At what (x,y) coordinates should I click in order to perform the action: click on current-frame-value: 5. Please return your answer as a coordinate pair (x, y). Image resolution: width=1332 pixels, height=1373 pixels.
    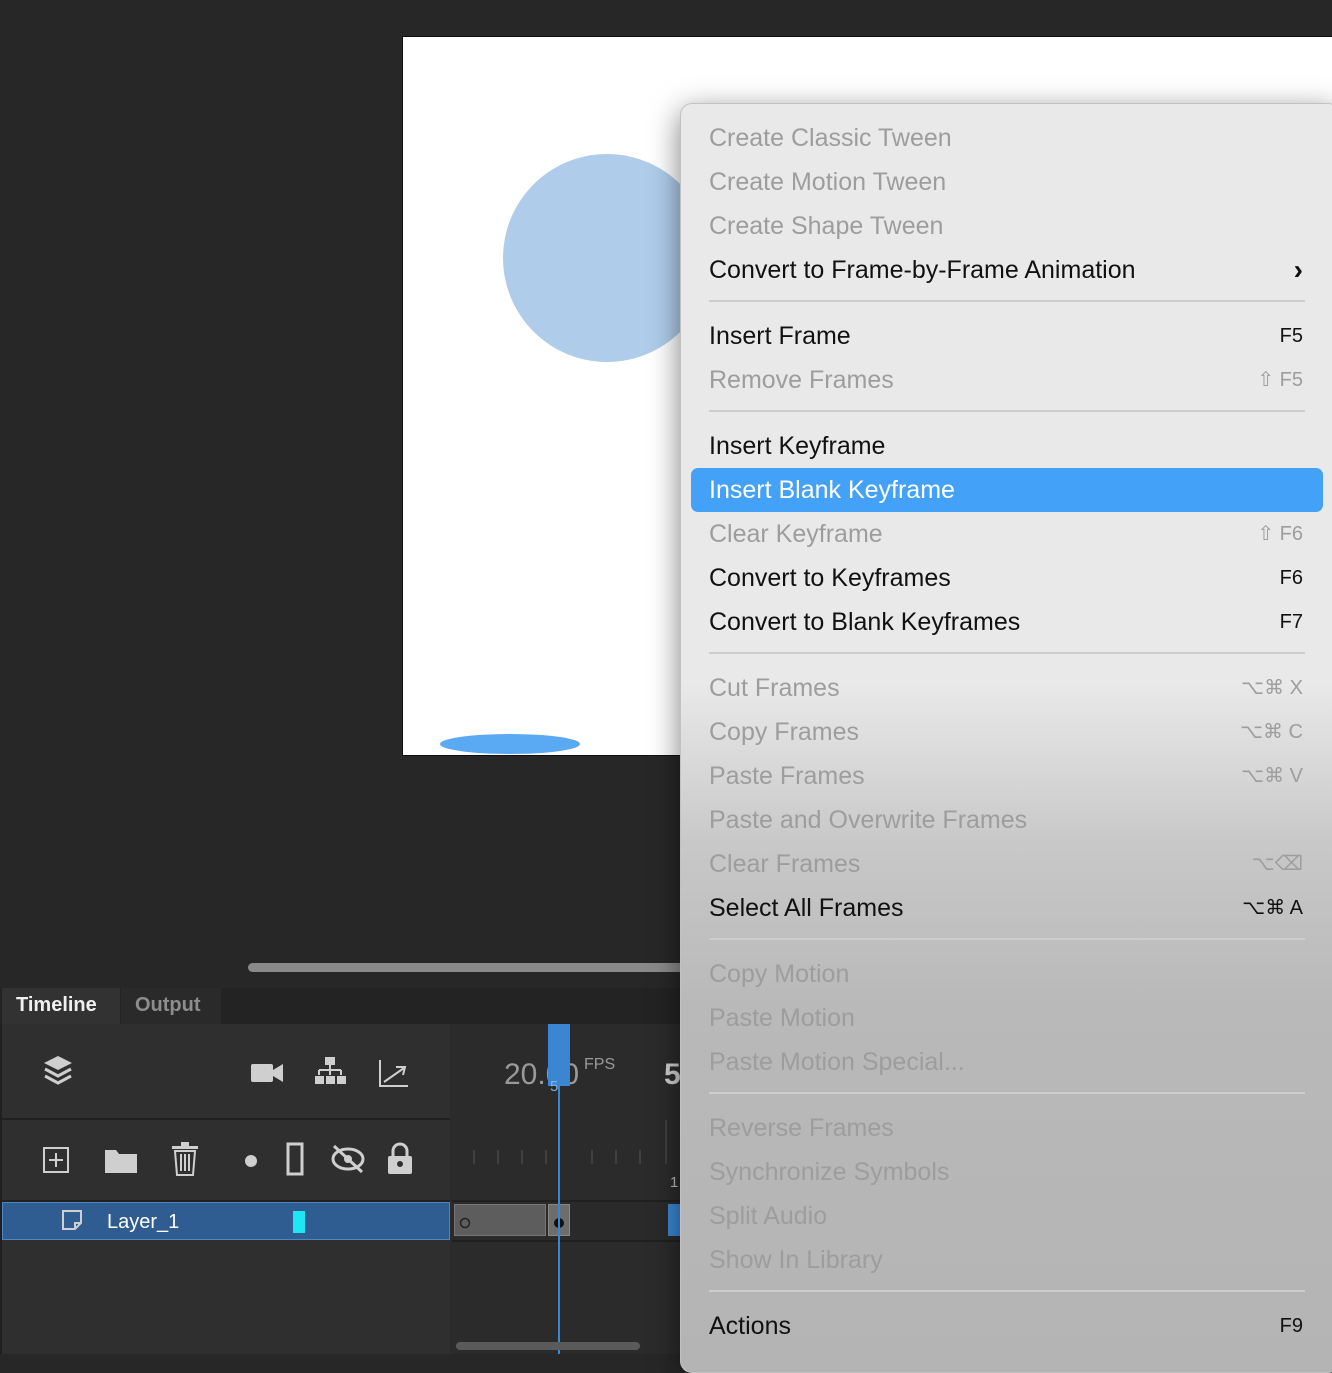
    Looking at the image, I should click on (672, 1075).